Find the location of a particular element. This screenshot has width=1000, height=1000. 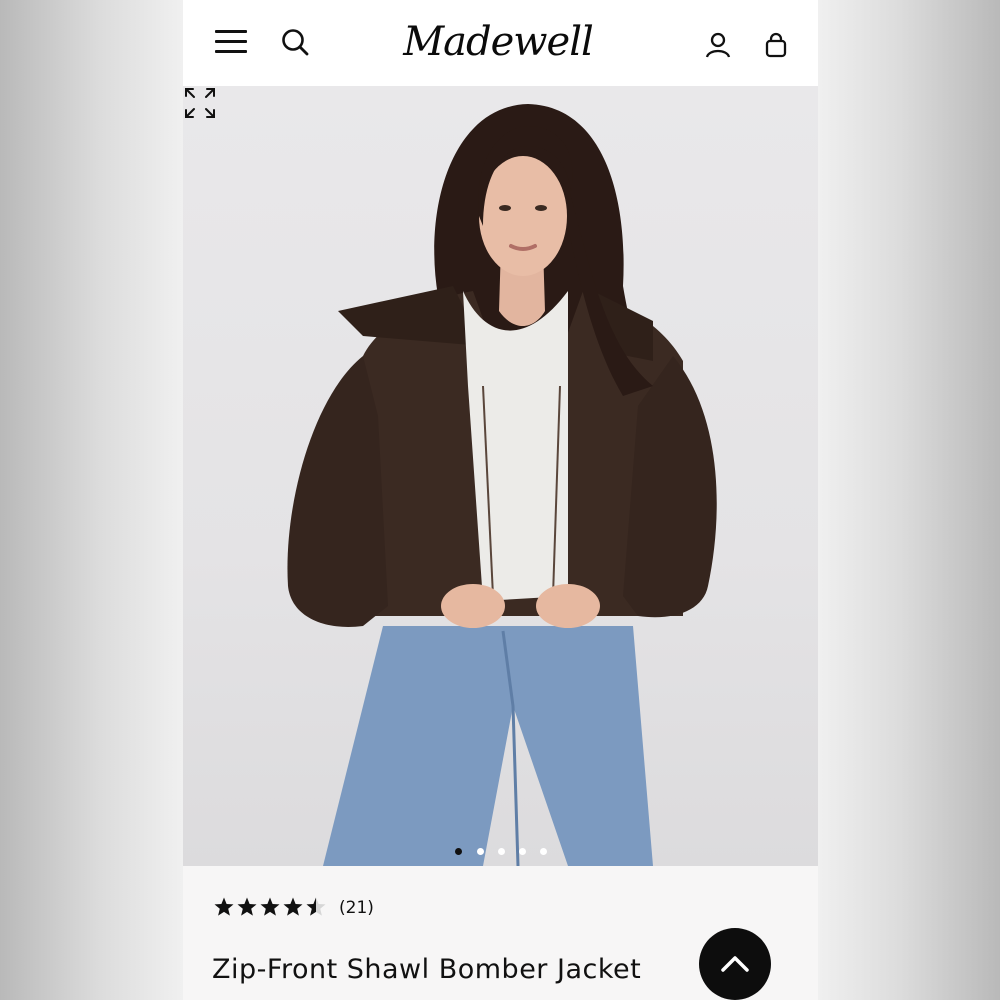

brand-logo: Madewell is located at coordinates (498, 42).